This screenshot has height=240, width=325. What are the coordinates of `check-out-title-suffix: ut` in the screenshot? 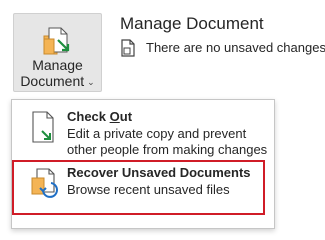 It's located at (126, 116).